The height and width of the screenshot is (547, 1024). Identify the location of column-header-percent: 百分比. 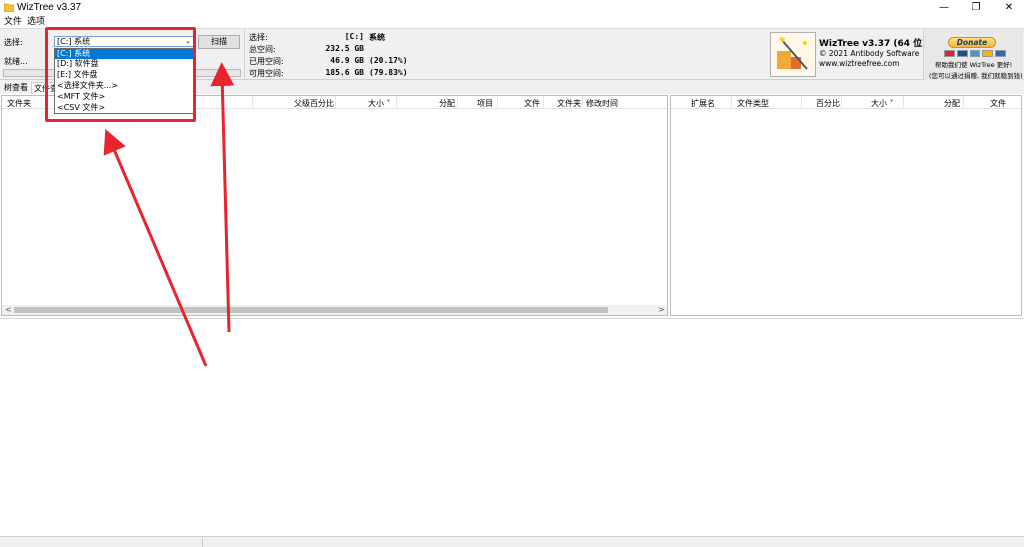
(828, 103).